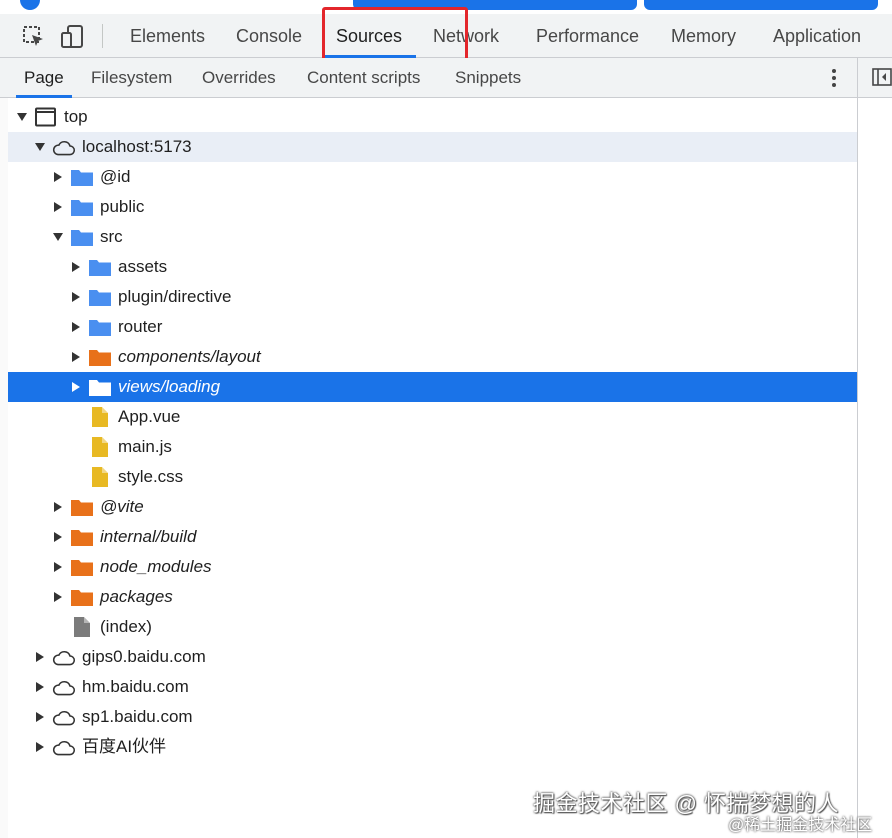  I want to click on subtab-content-scripts: Content scripts, so click(363, 77).